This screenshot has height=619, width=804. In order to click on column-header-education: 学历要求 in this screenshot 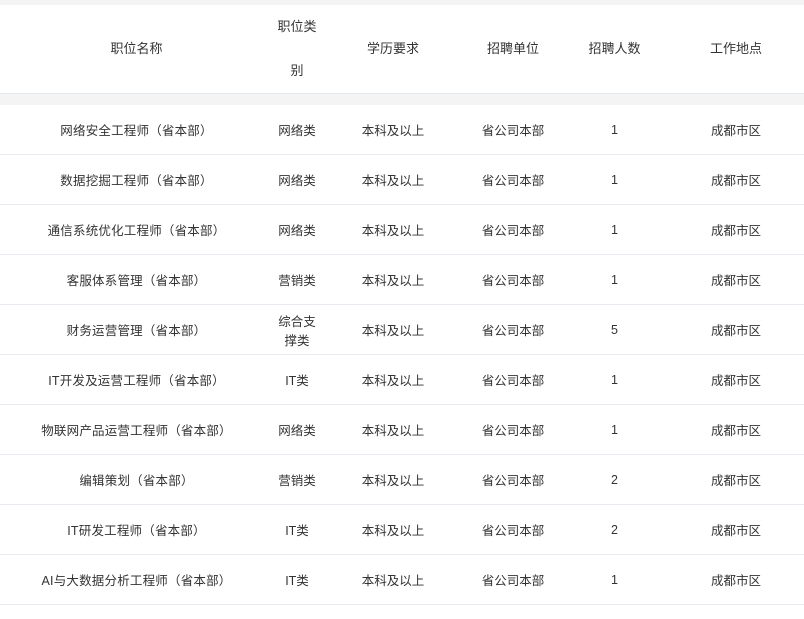, I will do `click(393, 49)`.